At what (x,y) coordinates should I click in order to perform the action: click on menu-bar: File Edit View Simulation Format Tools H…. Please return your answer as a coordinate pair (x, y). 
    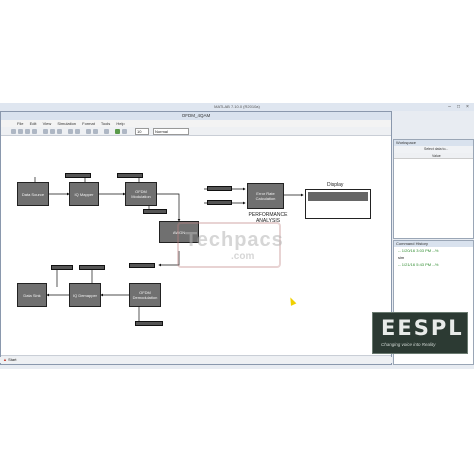
    Looking at the image, I should click on (196, 123).